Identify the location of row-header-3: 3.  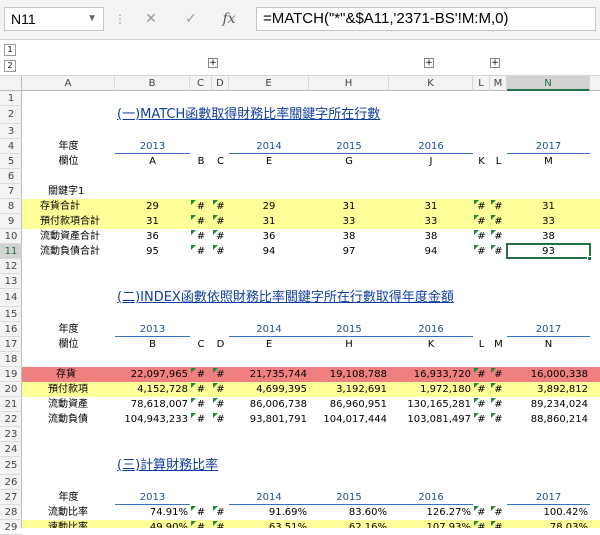
(11, 131).